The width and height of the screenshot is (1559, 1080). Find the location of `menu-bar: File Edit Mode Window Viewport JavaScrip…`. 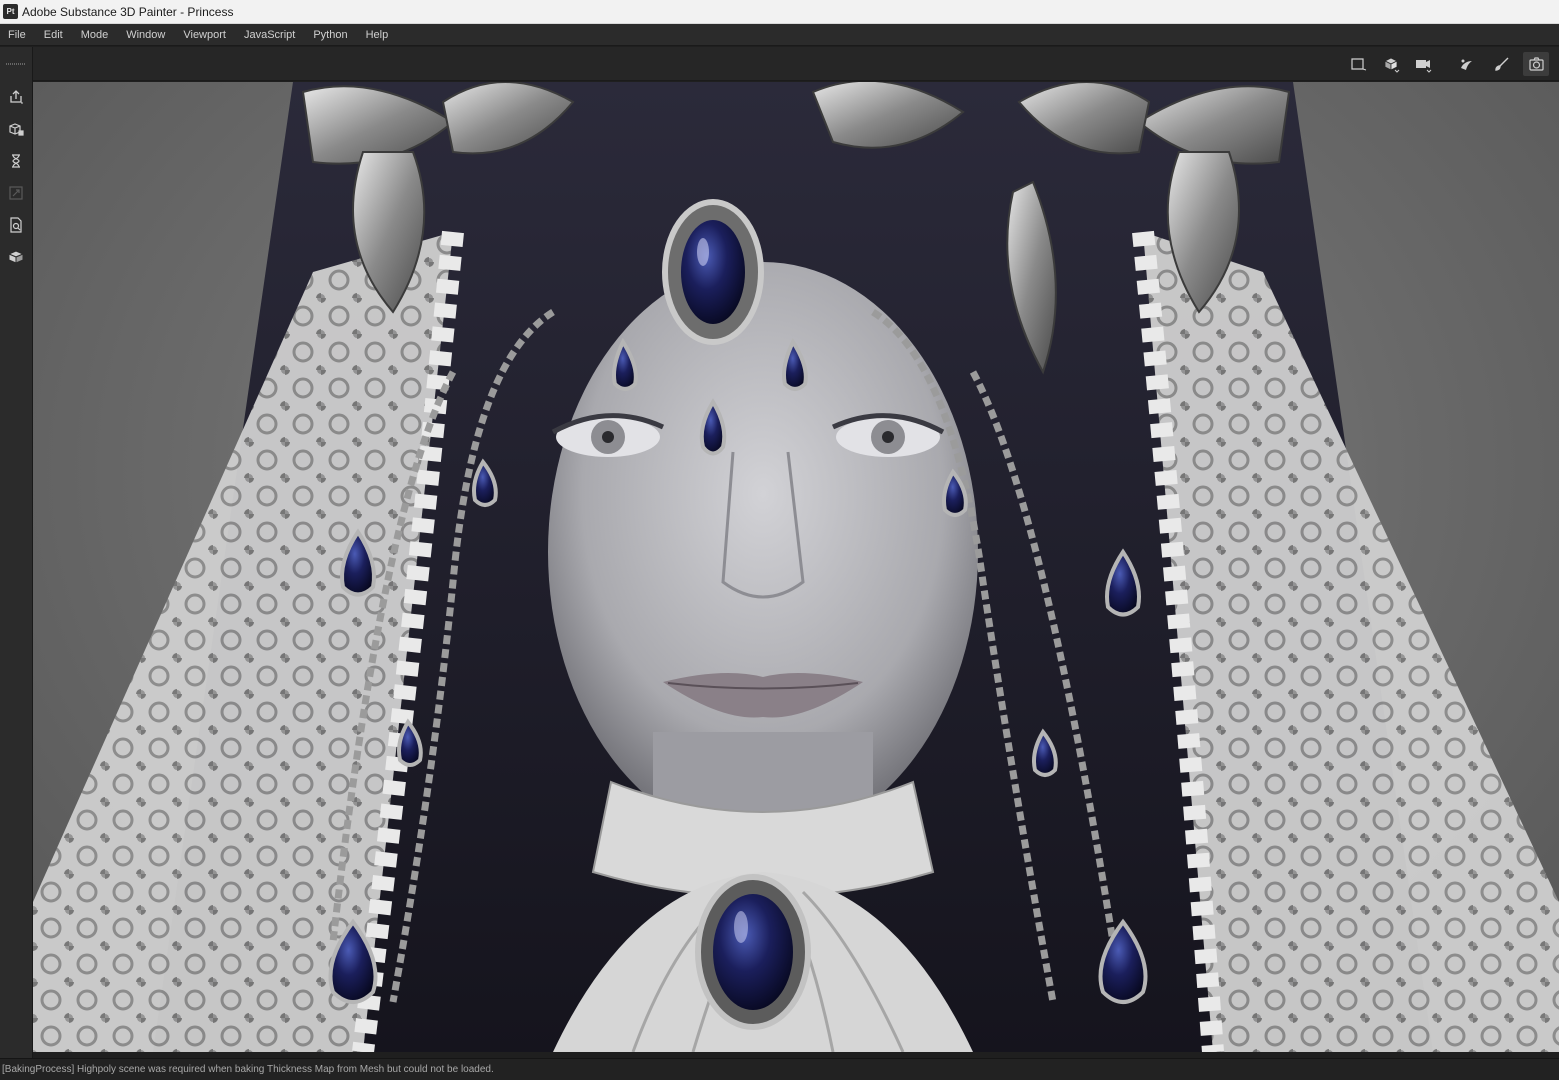

menu-bar: File Edit Mode Window Viewport JavaScrip… is located at coordinates (779, 35).